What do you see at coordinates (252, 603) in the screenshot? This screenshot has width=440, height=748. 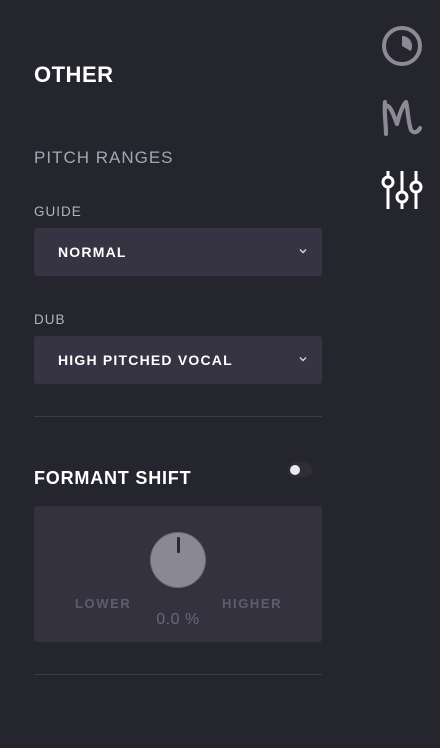 I see `knob-higher-label: HIGHER` at bounding box center [252, 603].